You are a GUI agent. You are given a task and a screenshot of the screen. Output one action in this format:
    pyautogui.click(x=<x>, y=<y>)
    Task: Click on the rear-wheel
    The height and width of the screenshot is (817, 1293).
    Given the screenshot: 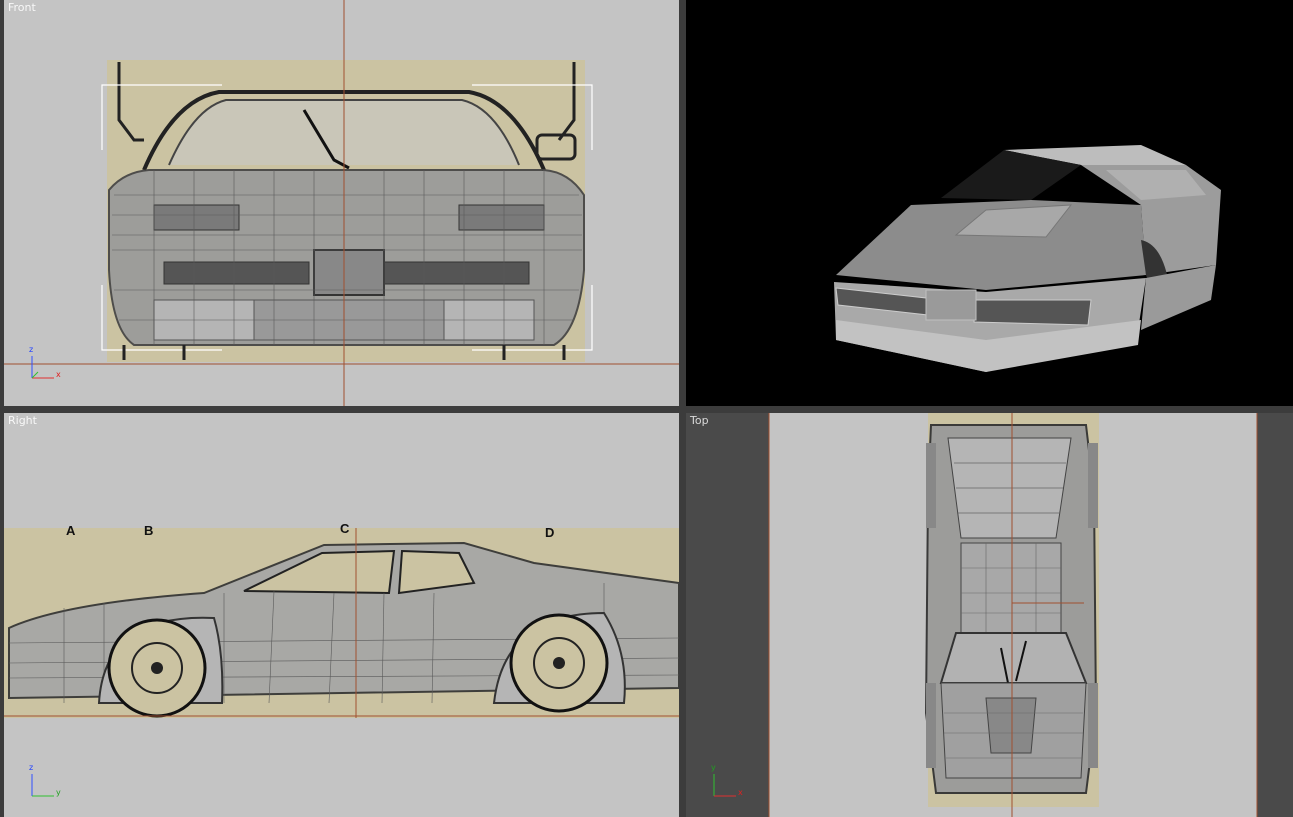 What is the action you would take?
    pyautogui.click(x=559, y=663)
    